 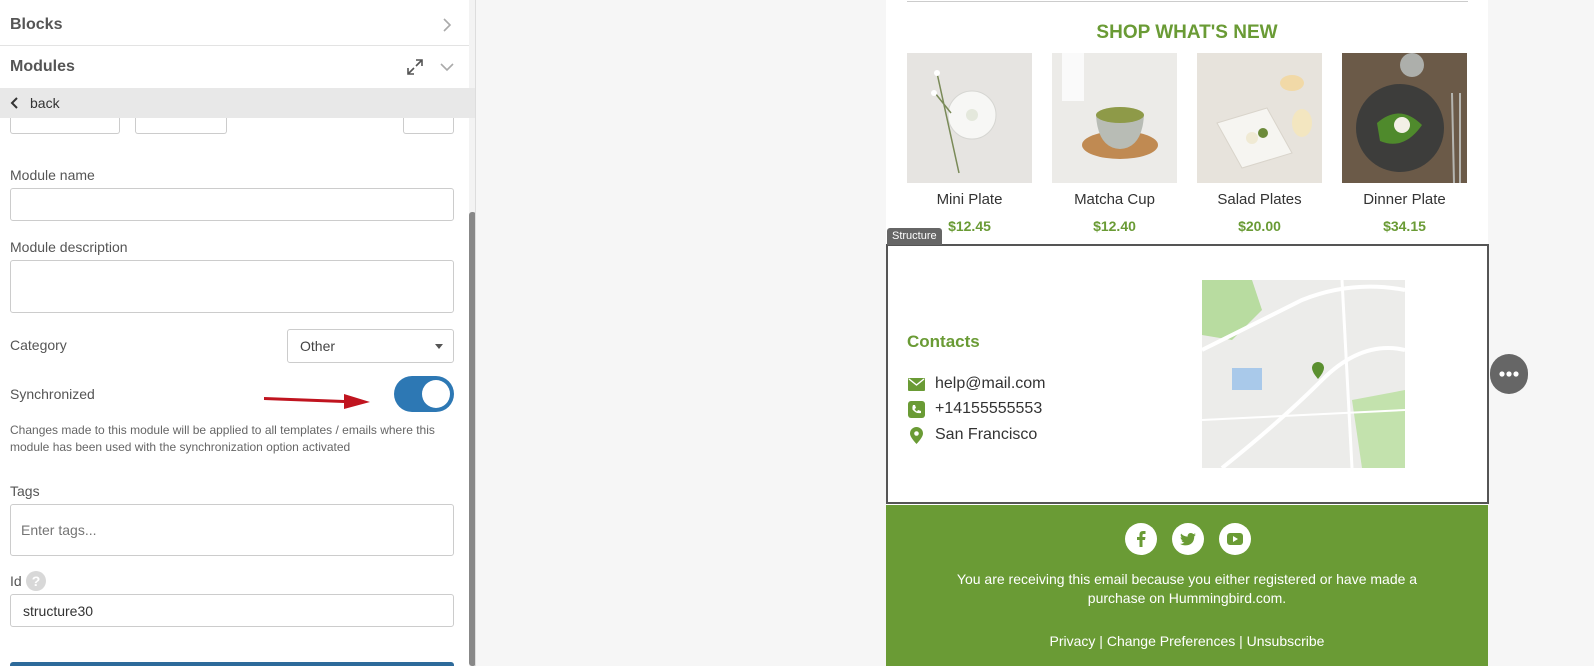 What do you see at coordinates (1235, 539) in the screenshot?
I see `youtube-icon` at bounding box center [1235, 539].